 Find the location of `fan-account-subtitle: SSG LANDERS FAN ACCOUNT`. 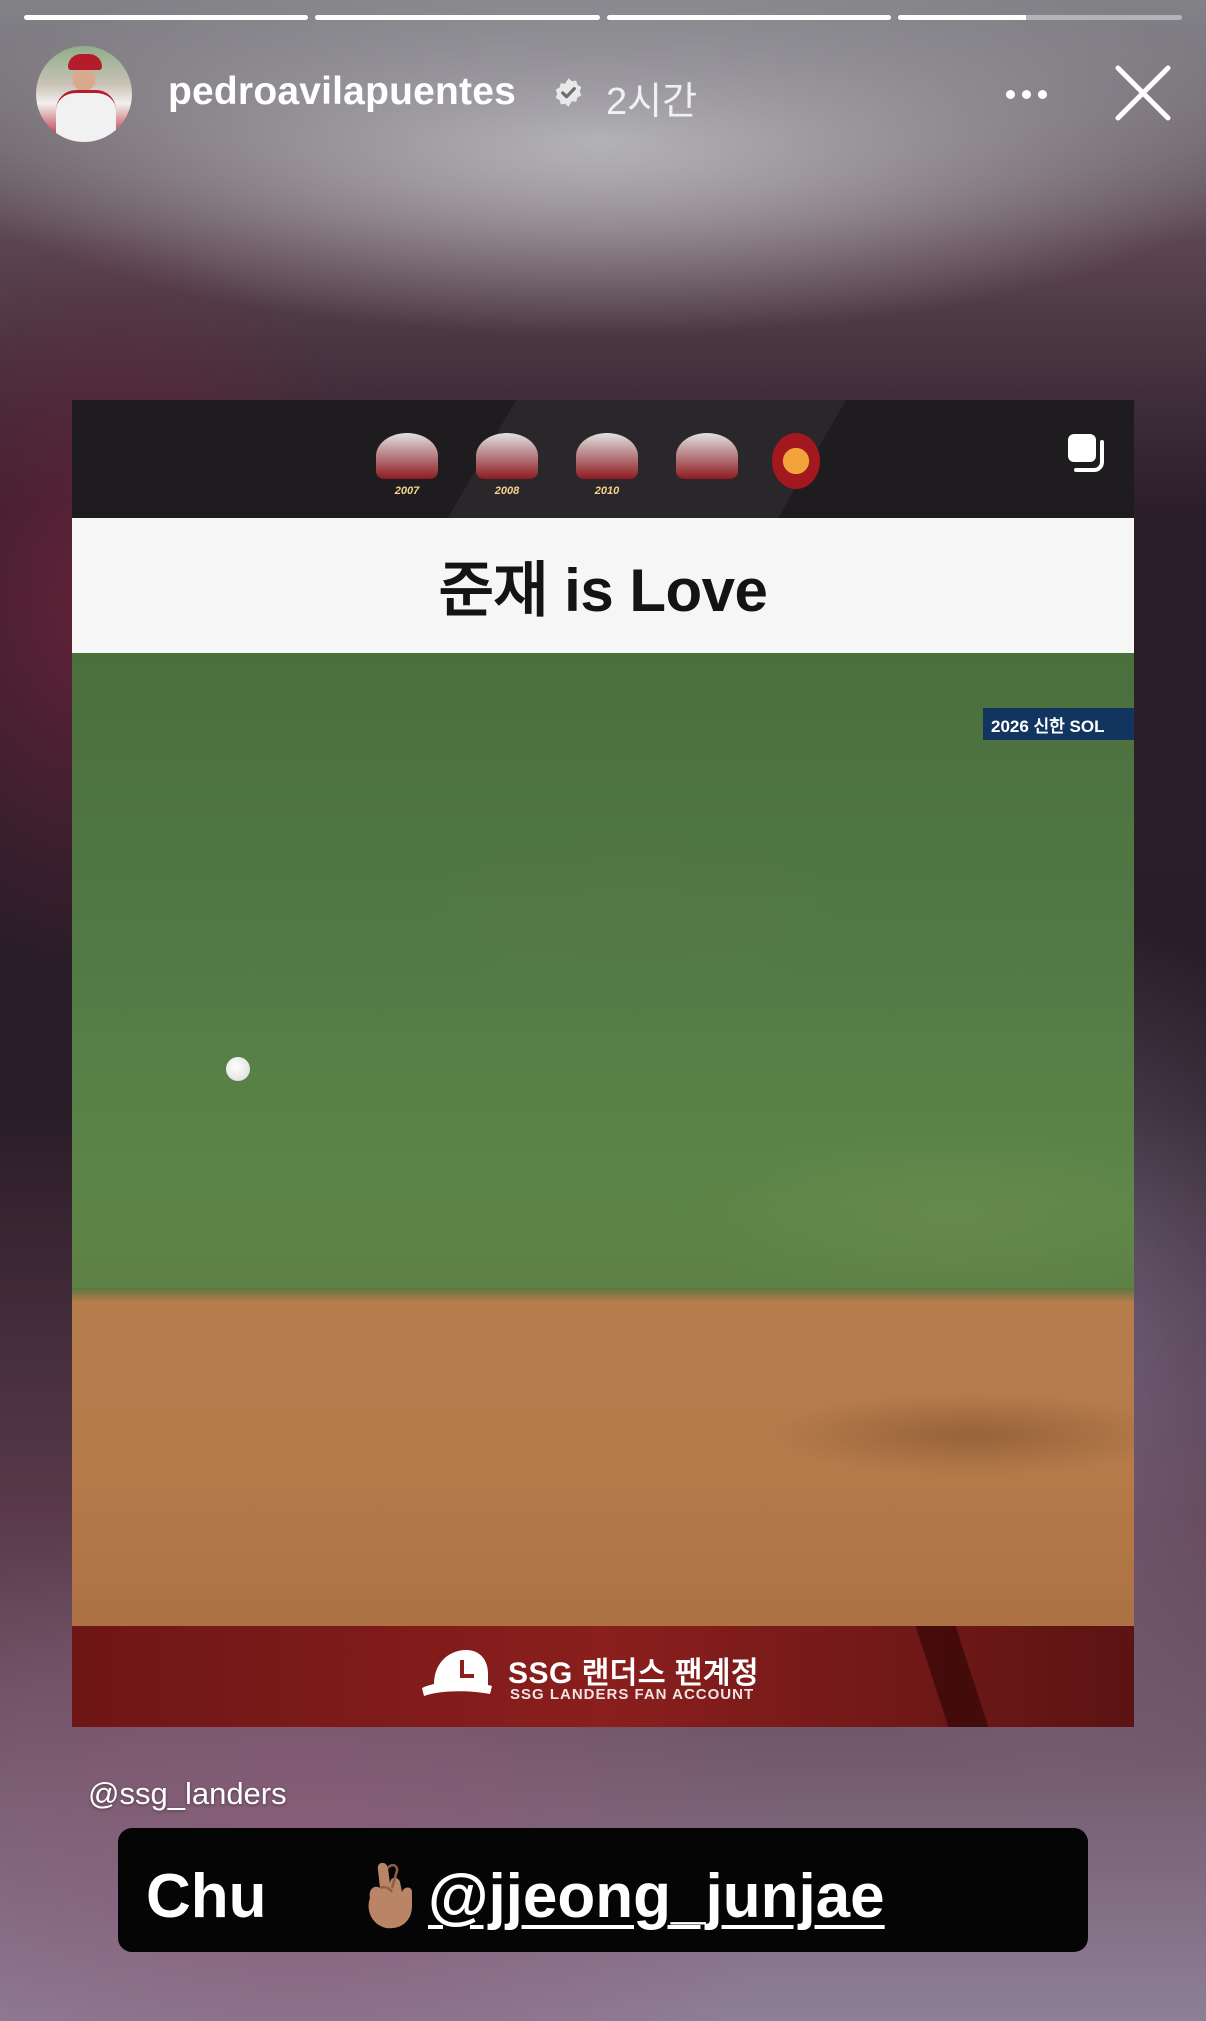

fan-account-subtitle: SSG LANDERS FAN ACCOUNT is located at coordinates (632, 1694).